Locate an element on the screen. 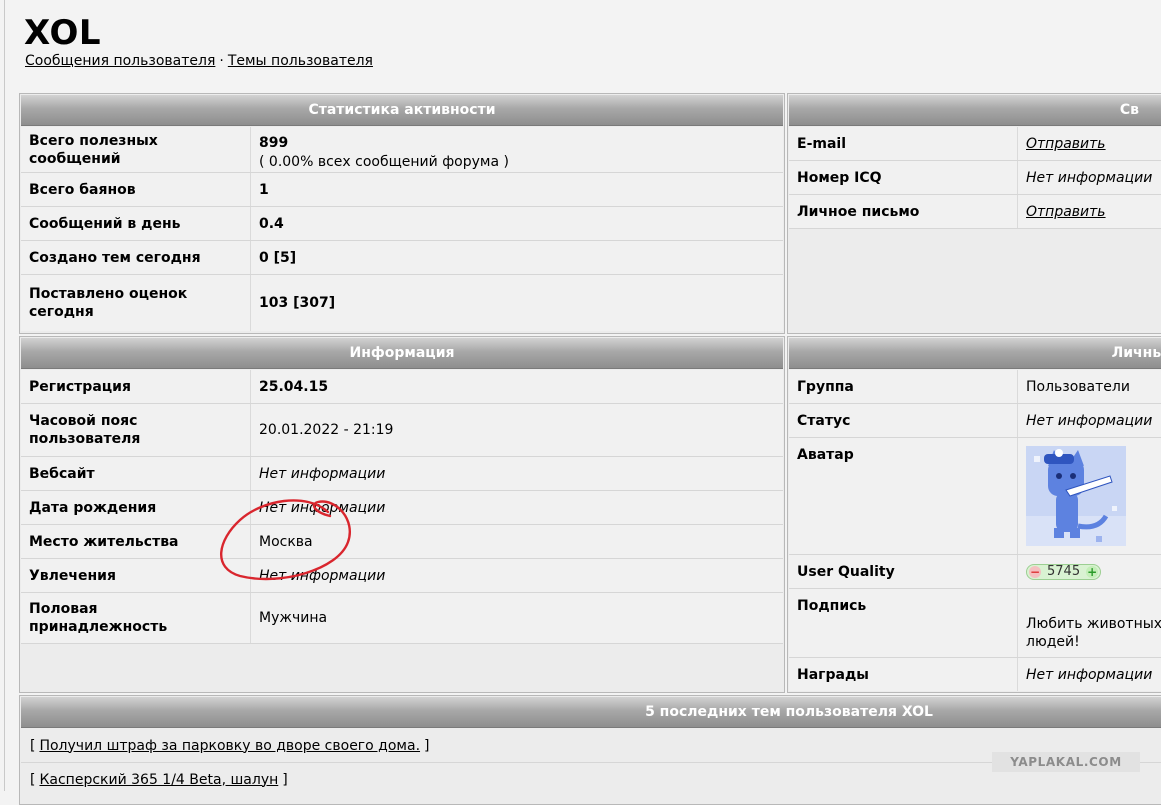 The width and height of the screenshot is (1161, 805). user-quality-widget: − 5745 + is located at coordinates (1064, 571).